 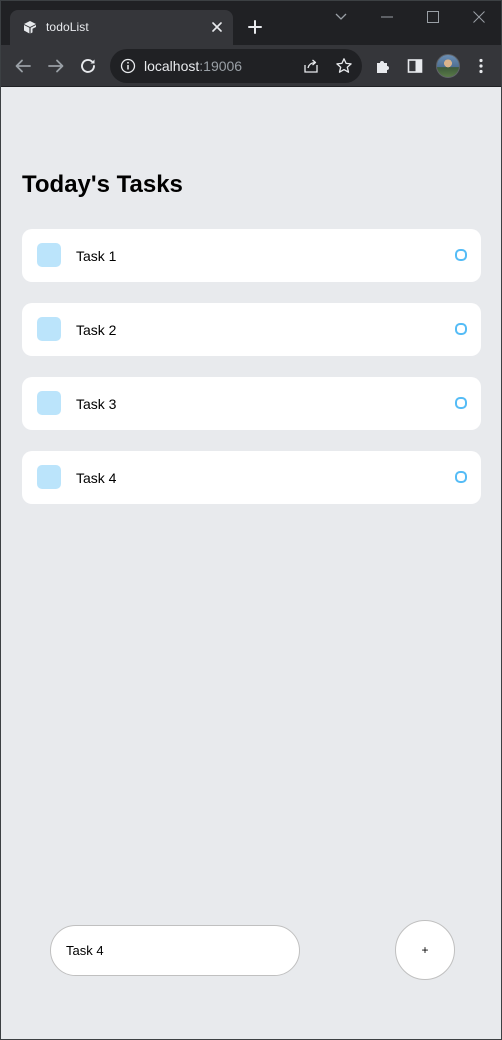 I want to click on task-item: Task 1, so click(x=251, y=255).